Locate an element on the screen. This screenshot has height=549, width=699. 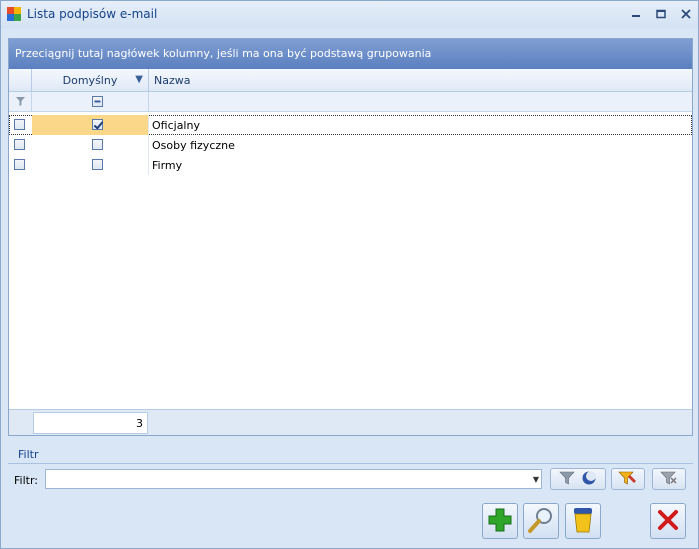
trash-icon is located at coordinates (583, 521).